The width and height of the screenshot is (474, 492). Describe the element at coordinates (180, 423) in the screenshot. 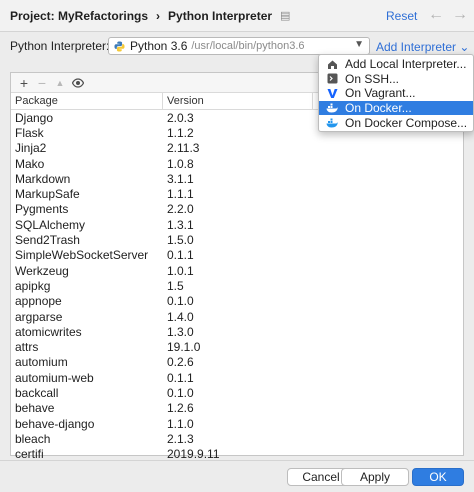

I see `package-version: 1.1.0` at that location.